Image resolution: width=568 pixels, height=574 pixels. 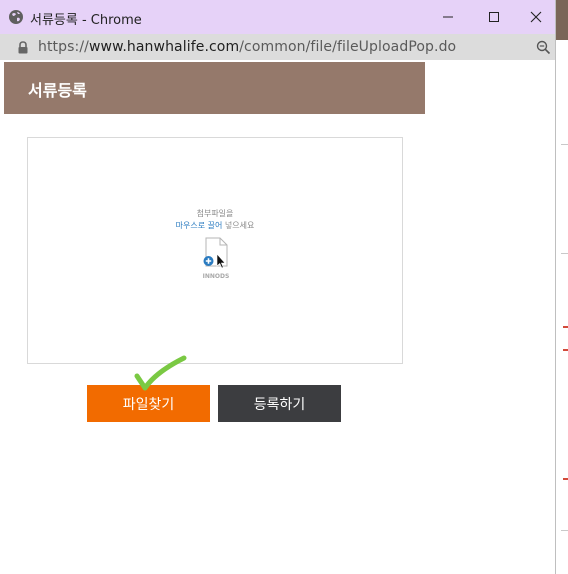 What do you see at coordinates (214, 88) in the screenshot?
I see `page-header: 서류등록` at bounding box center [214, 88].